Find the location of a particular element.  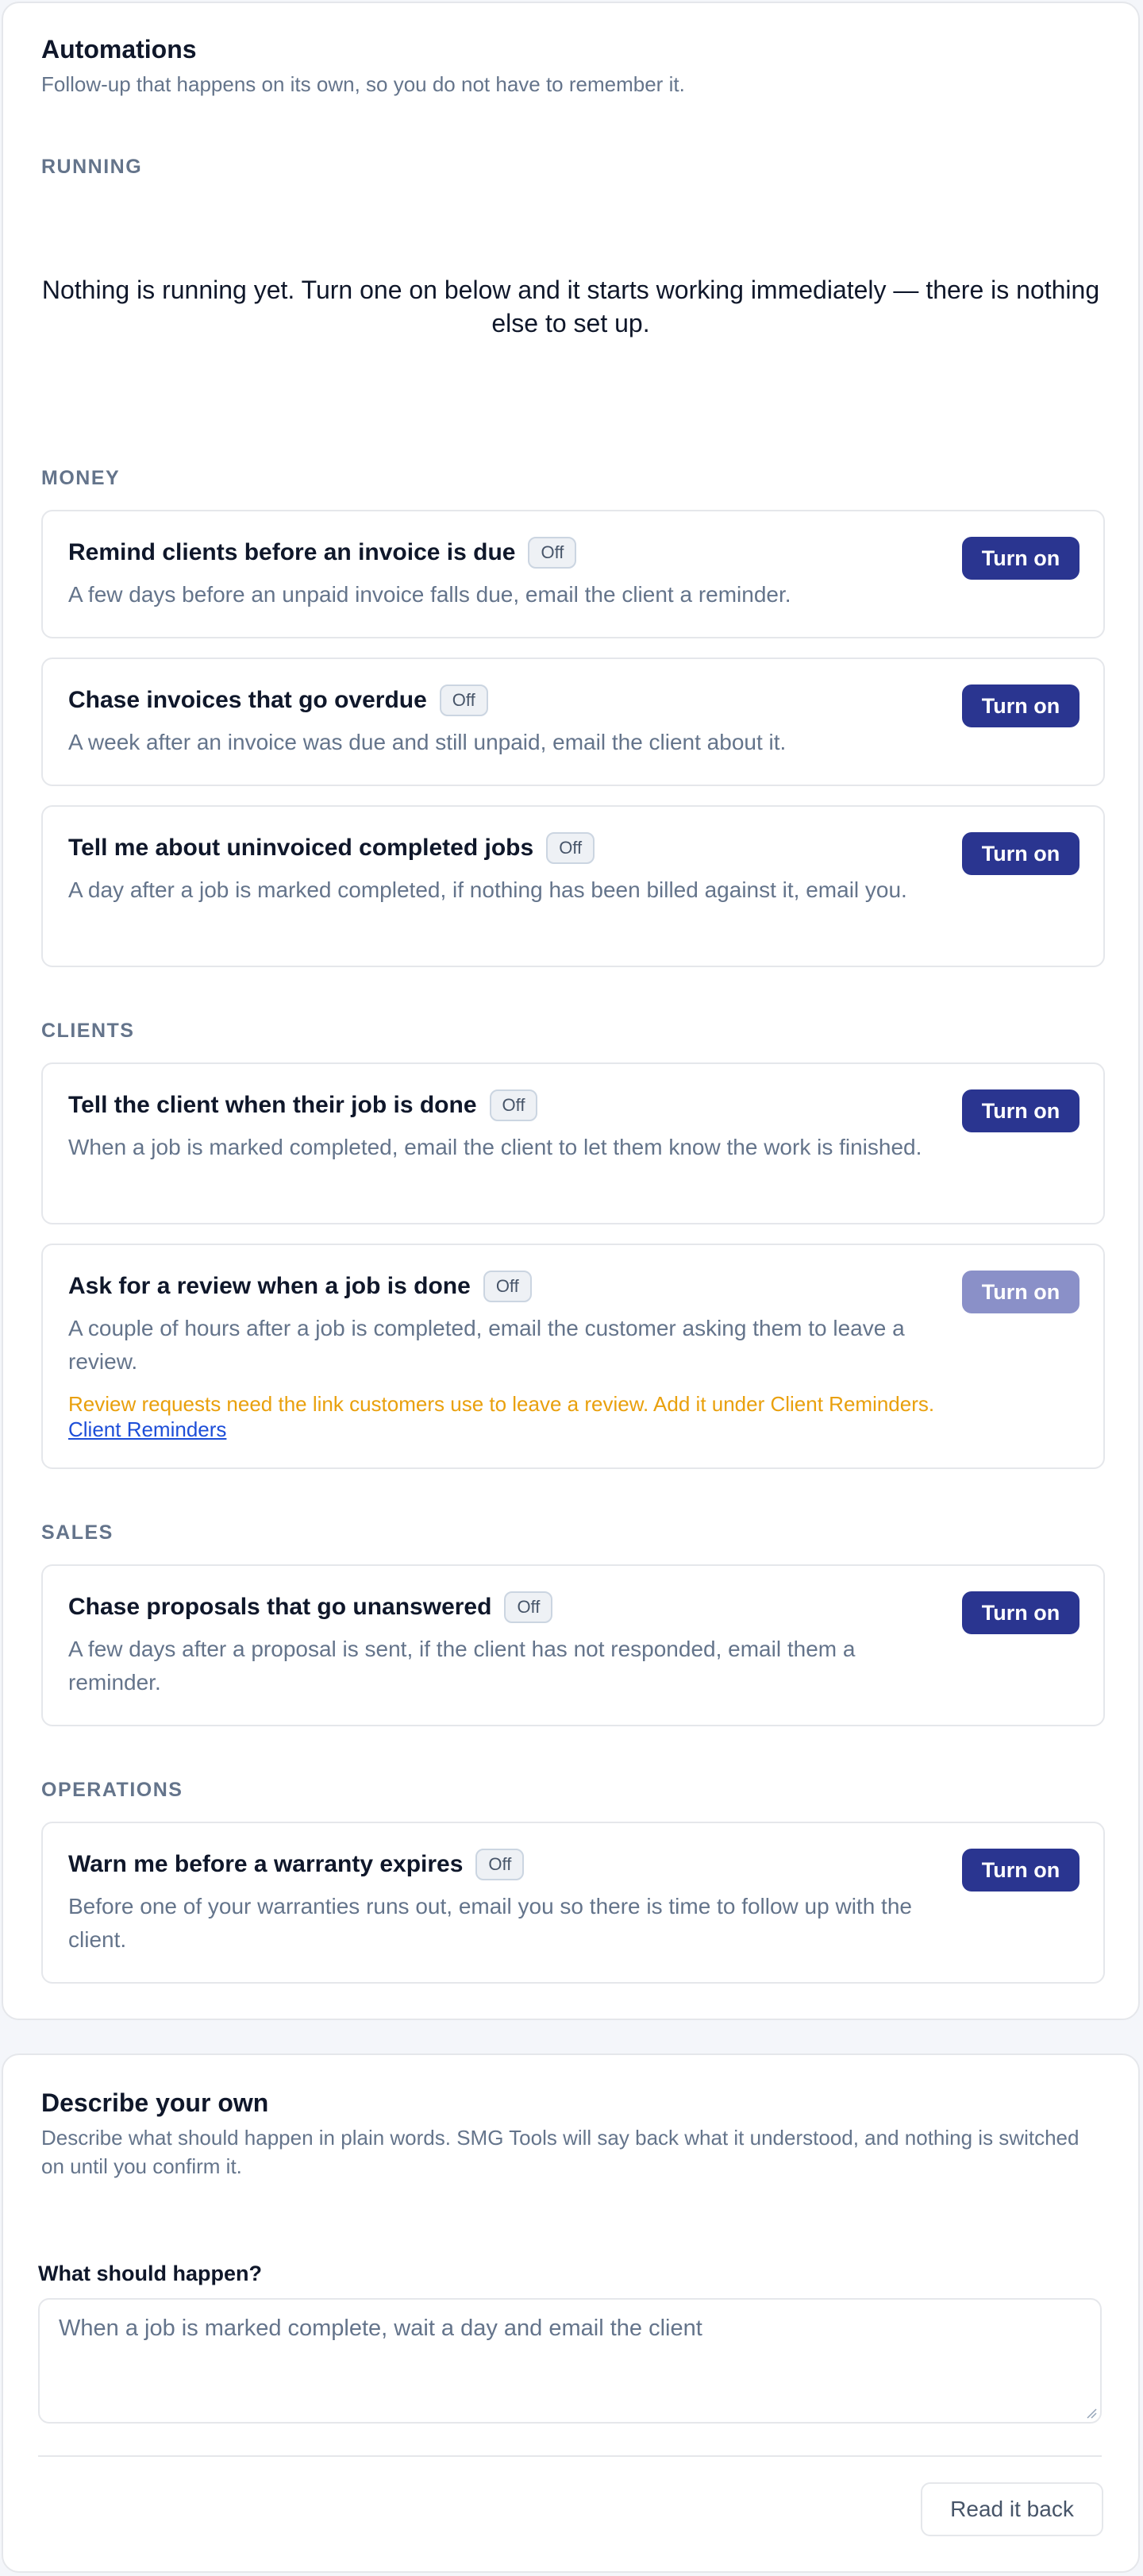

what-should-happen-label: What should happen? is located at coordinates (150, 2273).